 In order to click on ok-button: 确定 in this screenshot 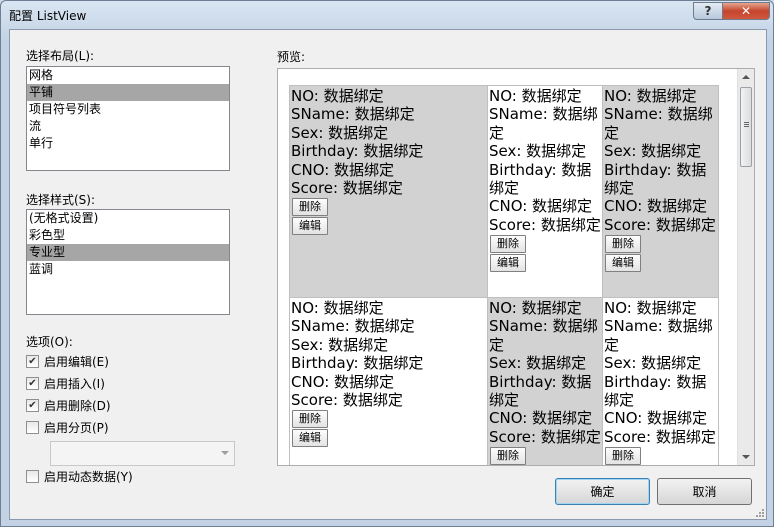, I will do `click(602, 491)`.